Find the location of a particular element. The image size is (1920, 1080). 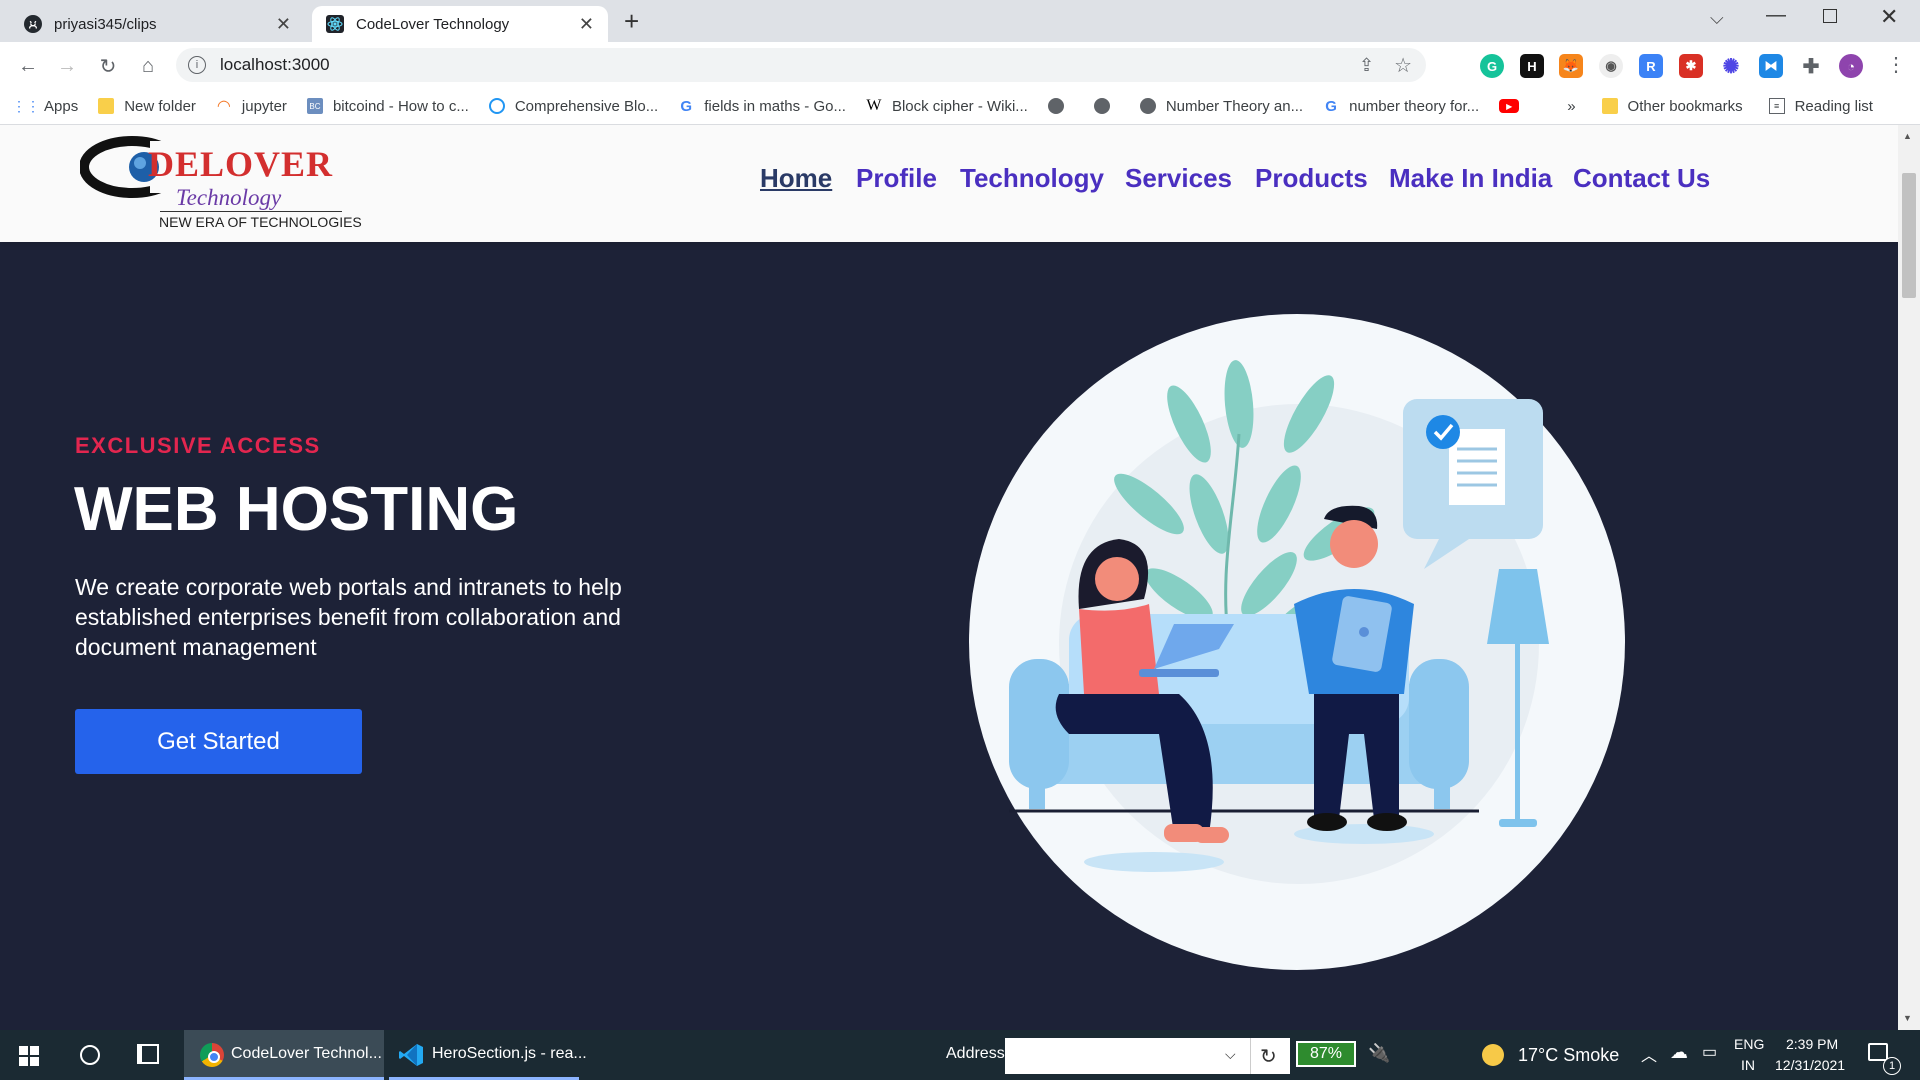

wikipedia-icon: W is located at coordinates (874, 105).